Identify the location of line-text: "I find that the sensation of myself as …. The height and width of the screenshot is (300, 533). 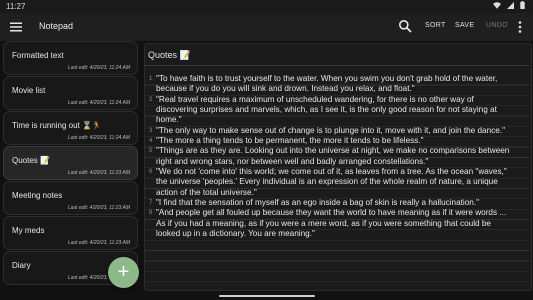
(318, 203).